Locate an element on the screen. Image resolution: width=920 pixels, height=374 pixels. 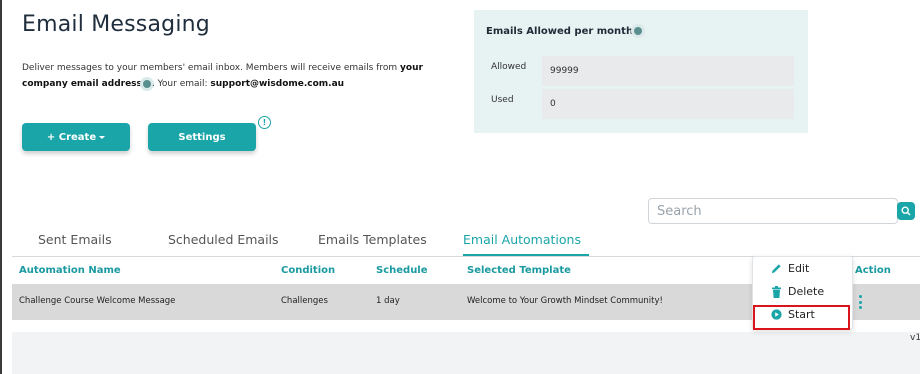
caret-down-icon is located at coordinates (102, 137).